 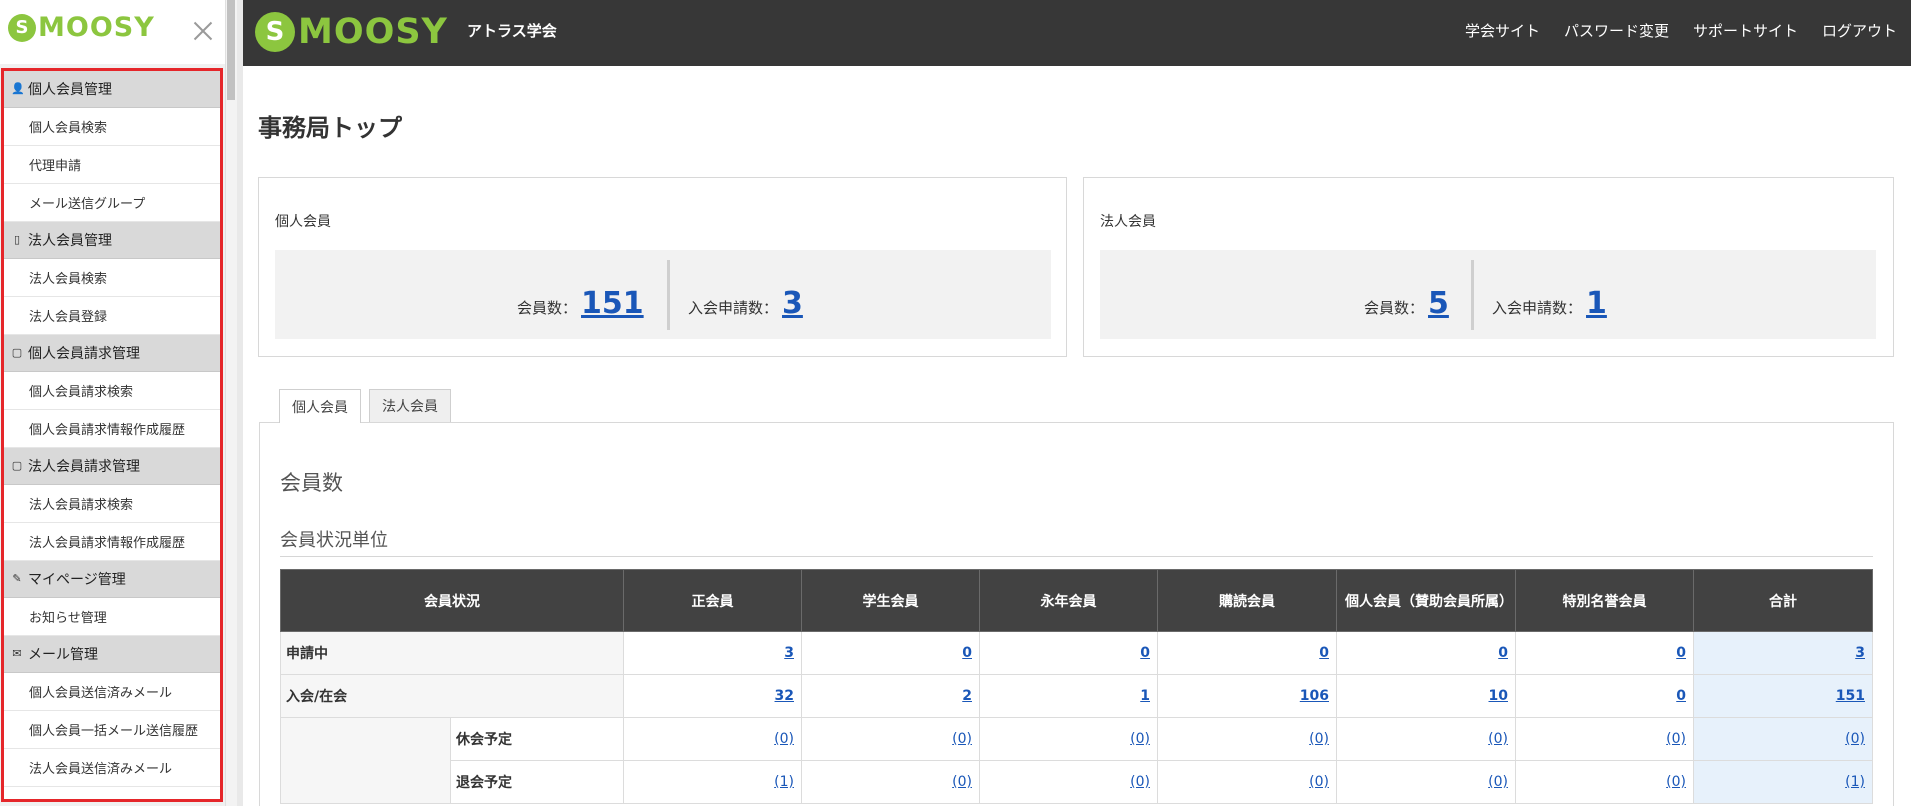 What do you see at coordinates (112, 391) in the screenshot?
I see `sidebar-item: 個人会員請求検索` at bounding box center [112, 391].